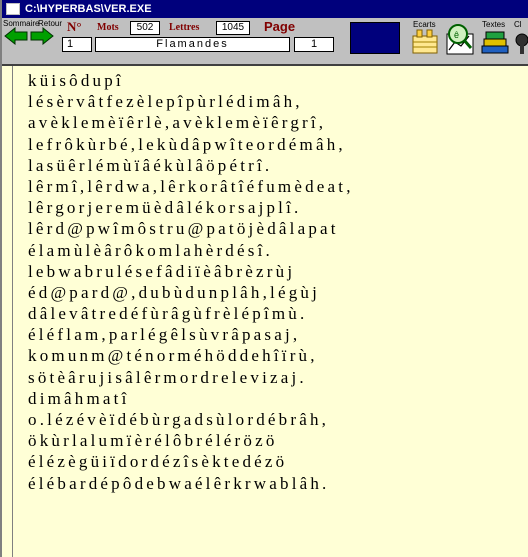 This screenshot has width=528, height=557. I want to click on number-label: N°, so click(74, 26).